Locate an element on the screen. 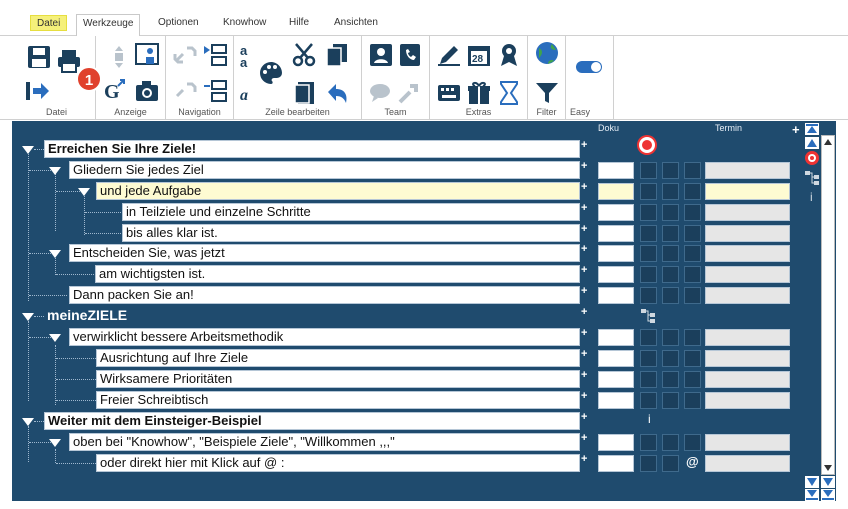  award-icon is located at coordinates (509, 55).